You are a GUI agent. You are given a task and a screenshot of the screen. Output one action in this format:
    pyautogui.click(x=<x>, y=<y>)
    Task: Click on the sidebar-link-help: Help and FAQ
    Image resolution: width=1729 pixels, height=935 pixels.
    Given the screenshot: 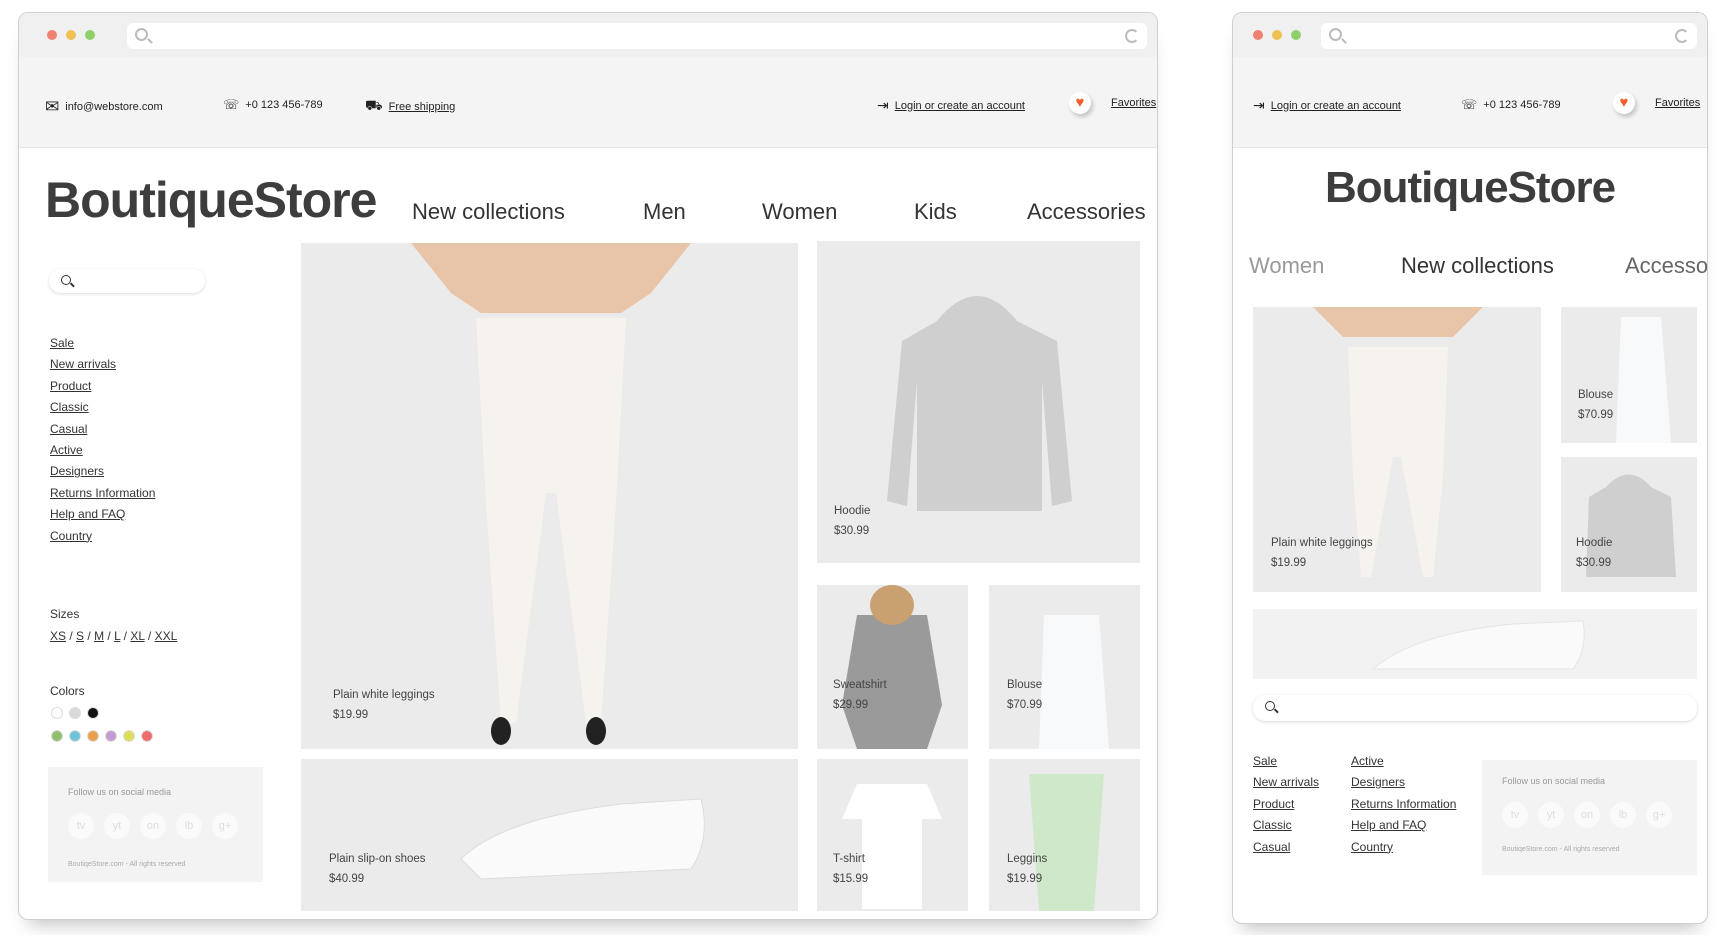 What is the action you would take?
    pyautogui.click(x=102, y=514)
    